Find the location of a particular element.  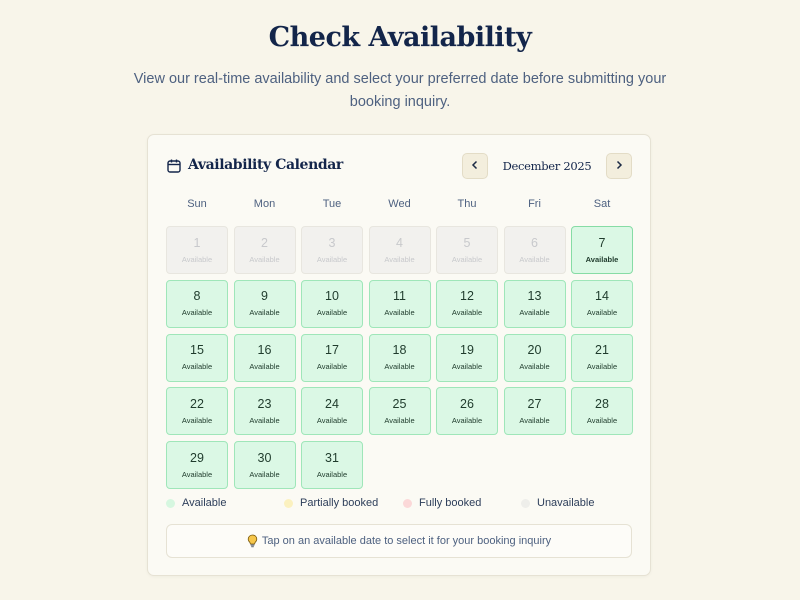

calendar-day-22: 22 Available is located at coordinates (197, 411).